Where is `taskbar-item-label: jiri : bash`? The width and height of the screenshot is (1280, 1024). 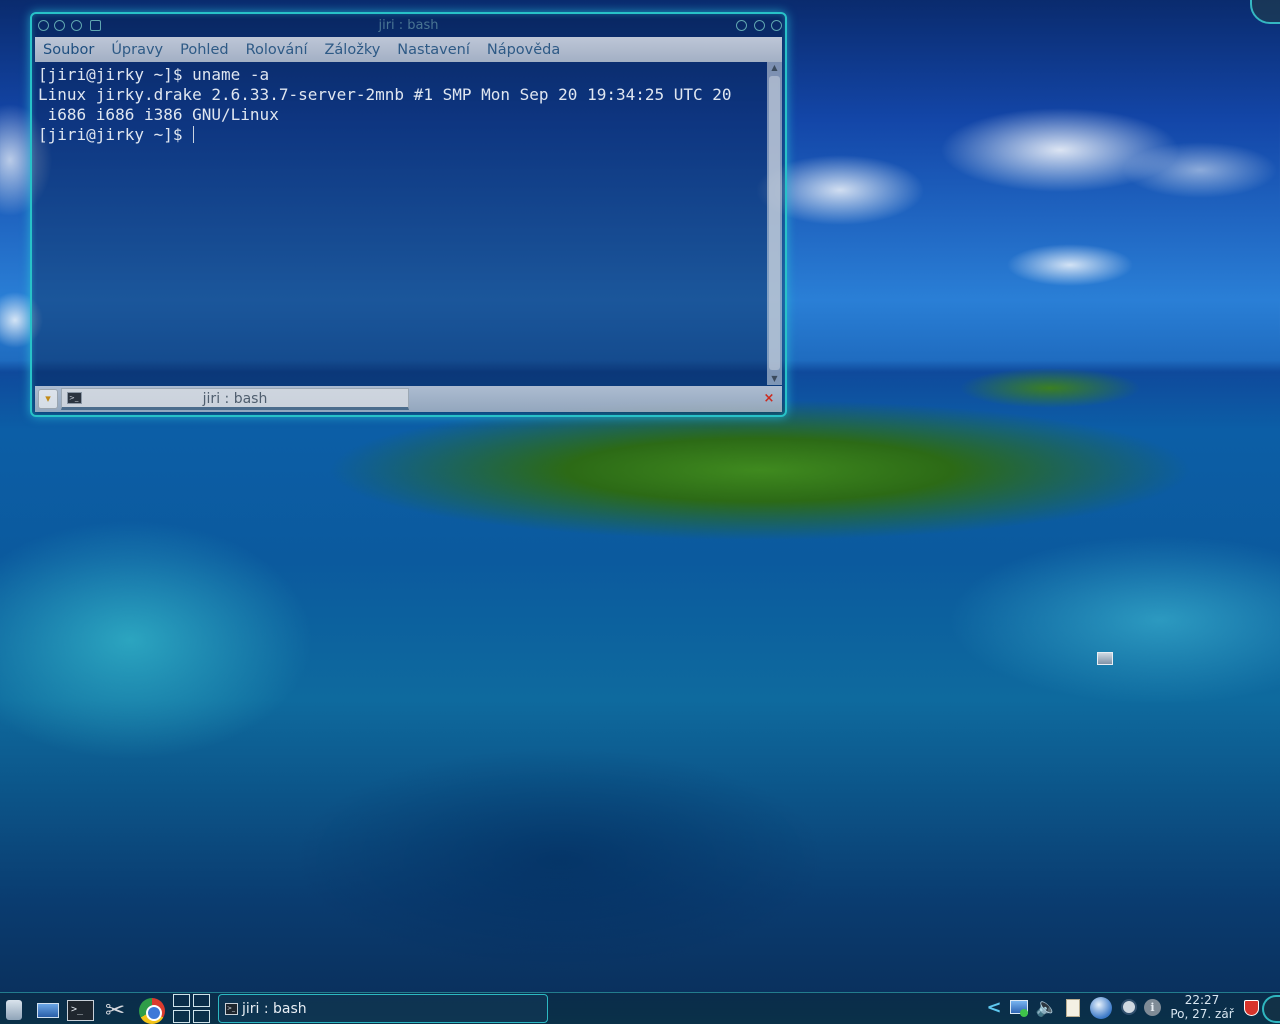 taskbar-item-label: jiri : bash is located at coordinates (274, 1009).